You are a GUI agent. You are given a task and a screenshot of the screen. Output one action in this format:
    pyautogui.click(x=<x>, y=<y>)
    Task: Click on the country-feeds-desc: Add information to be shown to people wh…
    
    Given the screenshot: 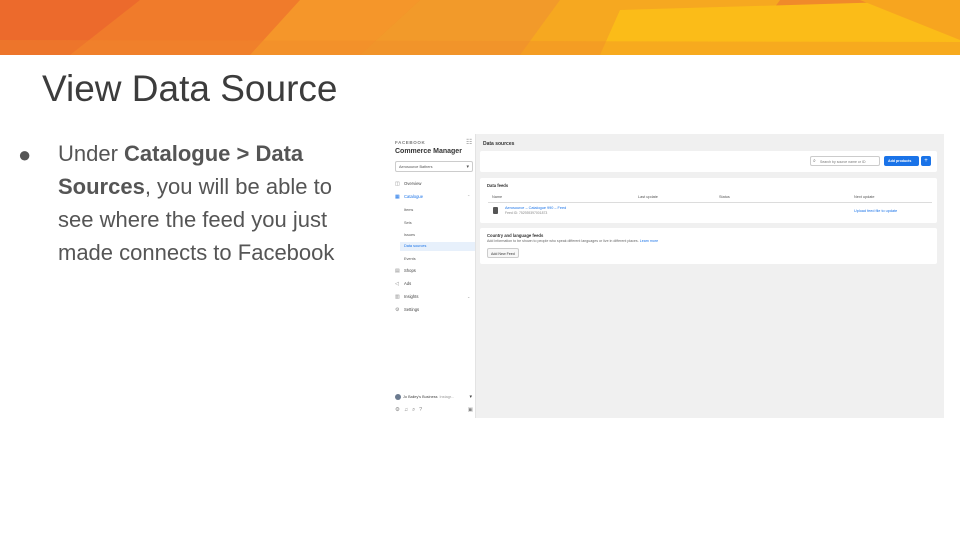 What is the action you would take?
    pyautogui.click(x=572, y=241)
    